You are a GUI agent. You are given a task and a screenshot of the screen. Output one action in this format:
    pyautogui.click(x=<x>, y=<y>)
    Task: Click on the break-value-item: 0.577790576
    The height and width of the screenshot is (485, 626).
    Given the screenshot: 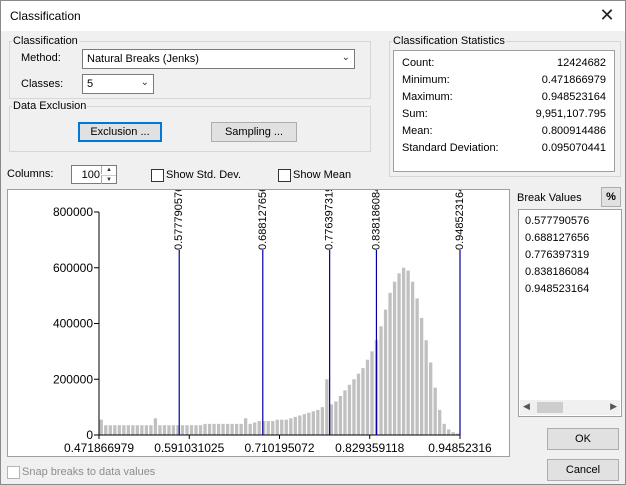 What is the action you would take?
    pyautogui.click(x=557, y=221)
    